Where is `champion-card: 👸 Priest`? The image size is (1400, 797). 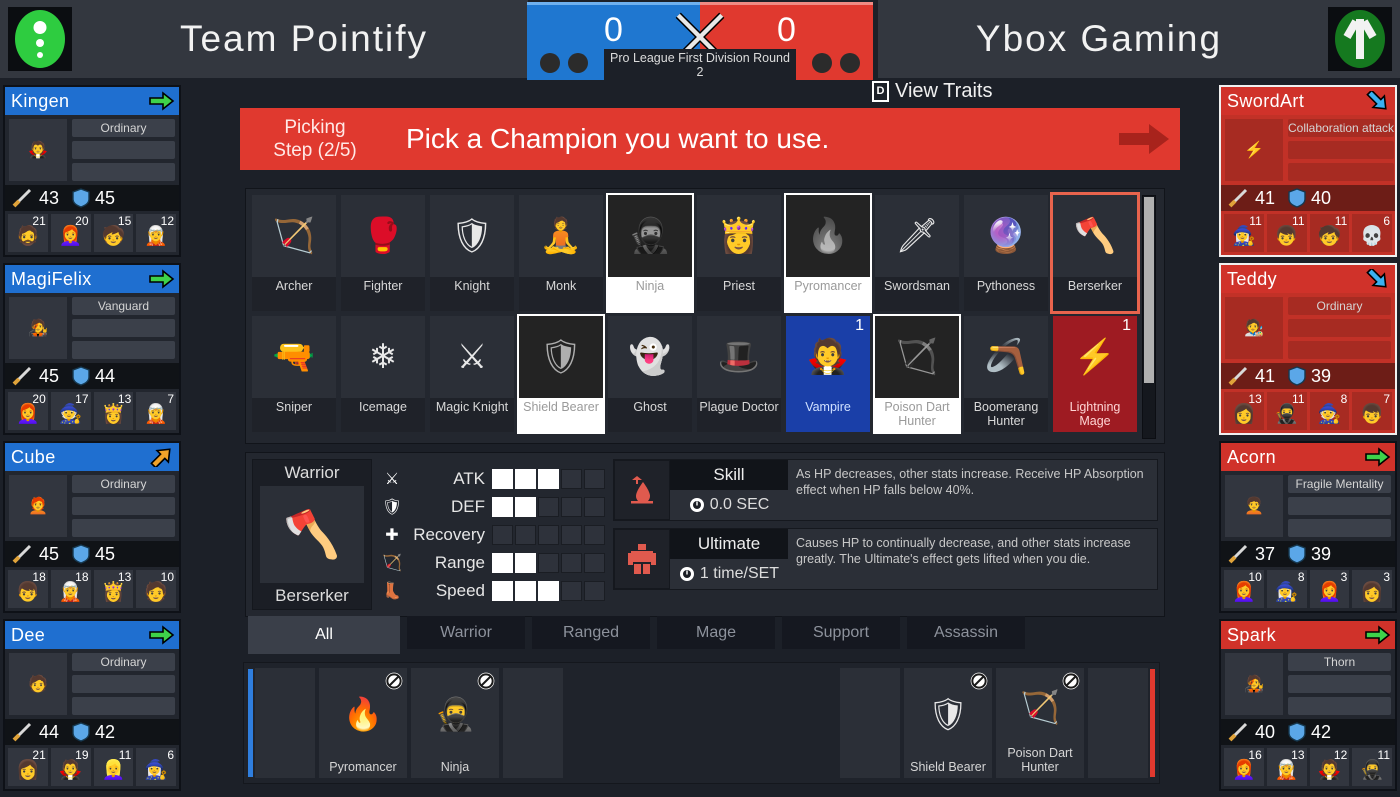 champion-card: 👸 Priest is located at coordinates (739, 253).